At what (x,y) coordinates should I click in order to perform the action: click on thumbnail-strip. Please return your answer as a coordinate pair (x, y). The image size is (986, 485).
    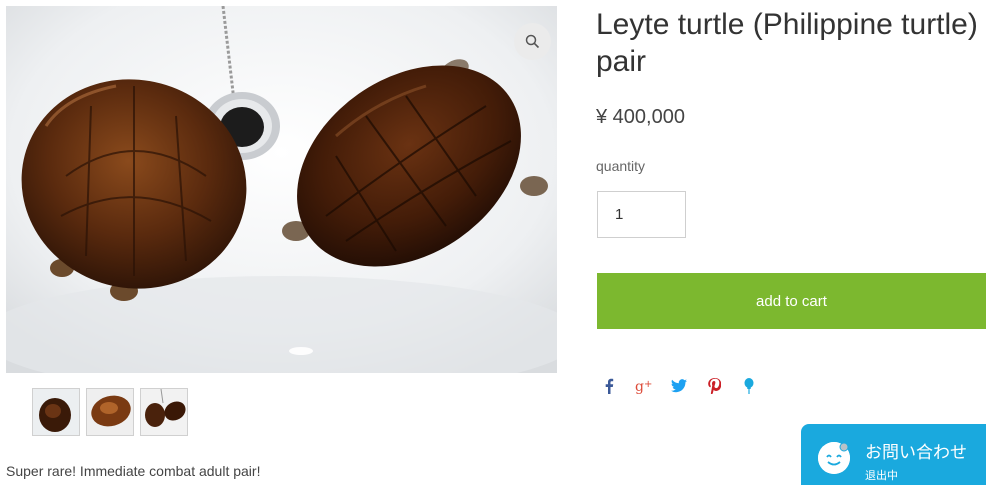
    Looking at the image, I should click on (110, 412).